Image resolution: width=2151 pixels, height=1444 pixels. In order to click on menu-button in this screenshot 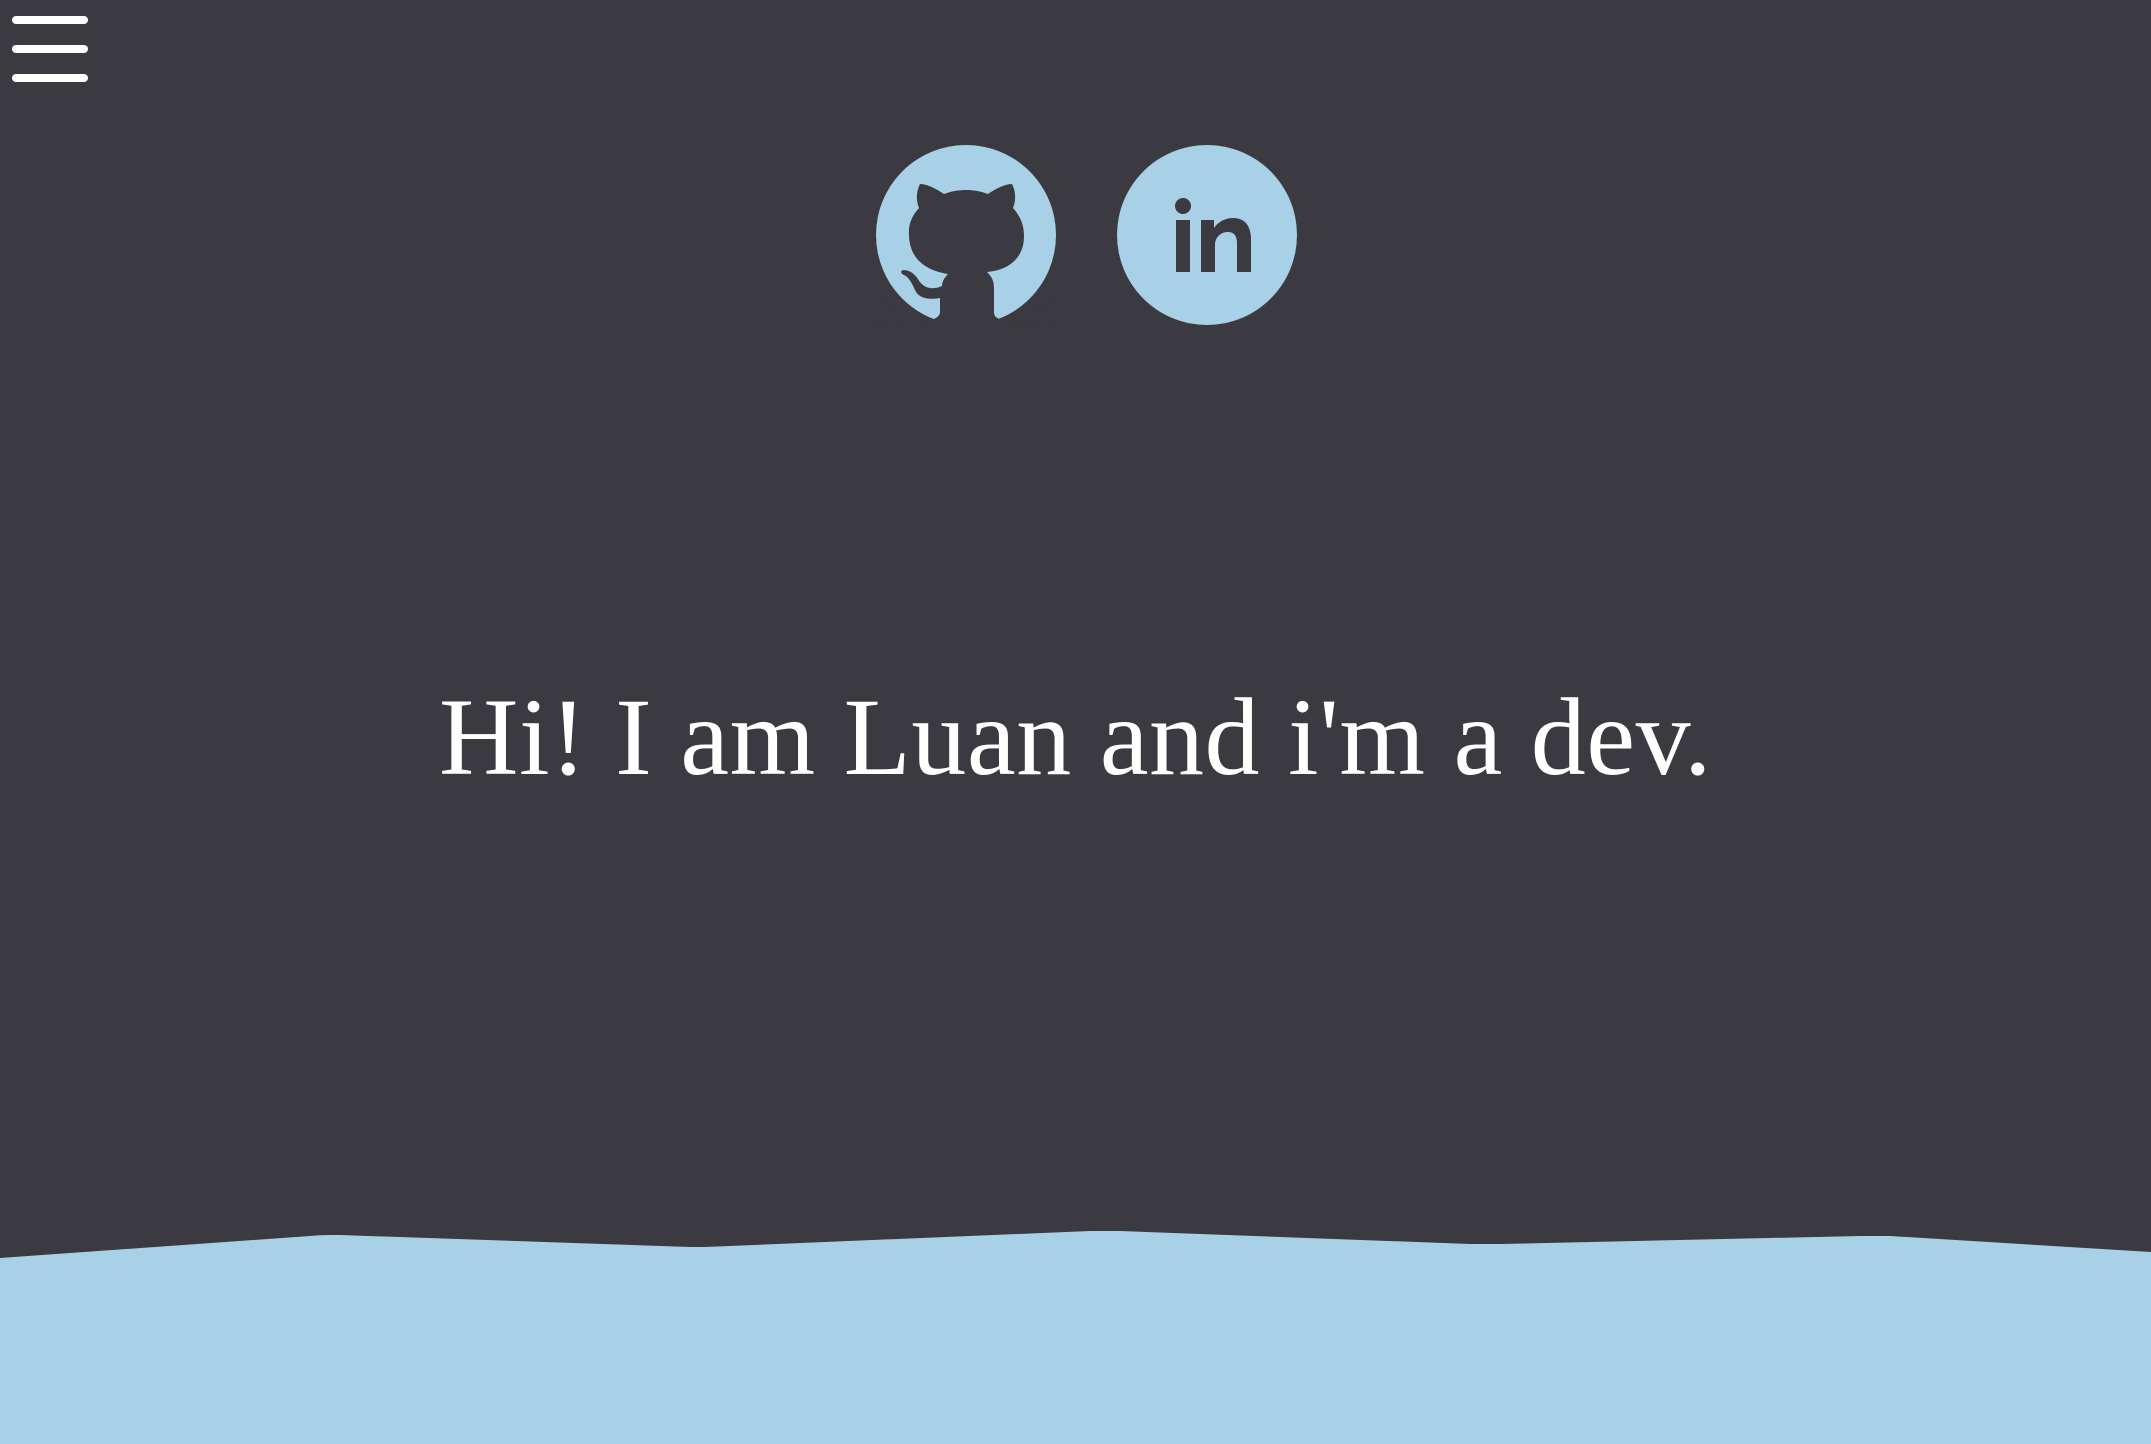, I will do `click(50, 49)`.